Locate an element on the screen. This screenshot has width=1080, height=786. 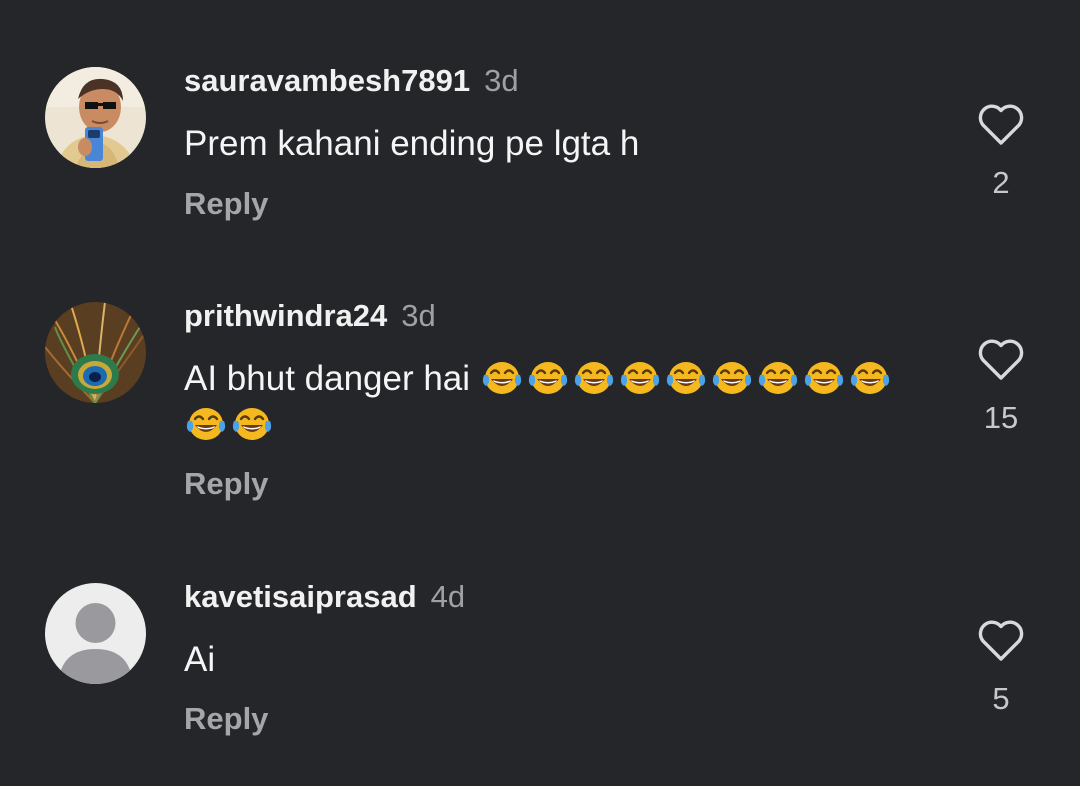
comment-text-content: Prem kahani ending pe lgta h is located at coordinates (412, 143).